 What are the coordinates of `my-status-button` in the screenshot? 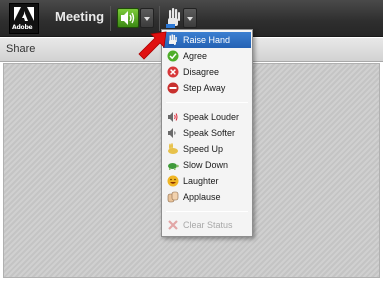 It's located at (174, 18).